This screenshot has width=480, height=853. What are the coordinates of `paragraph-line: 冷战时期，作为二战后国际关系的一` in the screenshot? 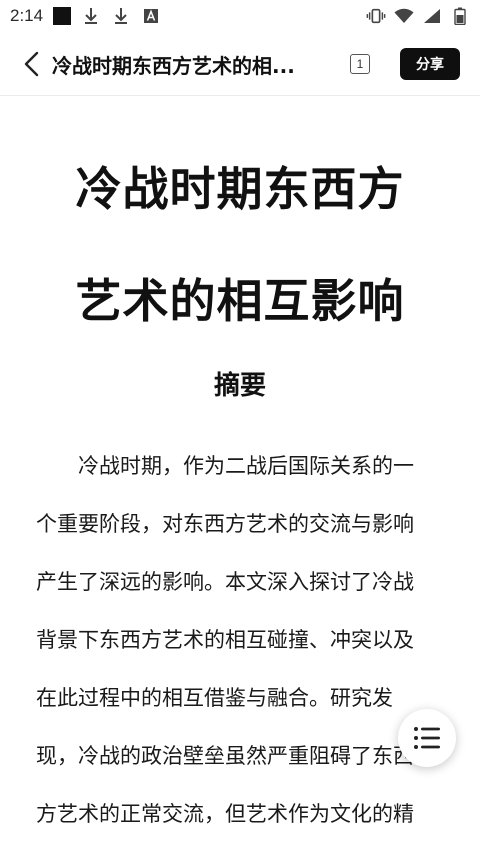 It's located at (246, 466).